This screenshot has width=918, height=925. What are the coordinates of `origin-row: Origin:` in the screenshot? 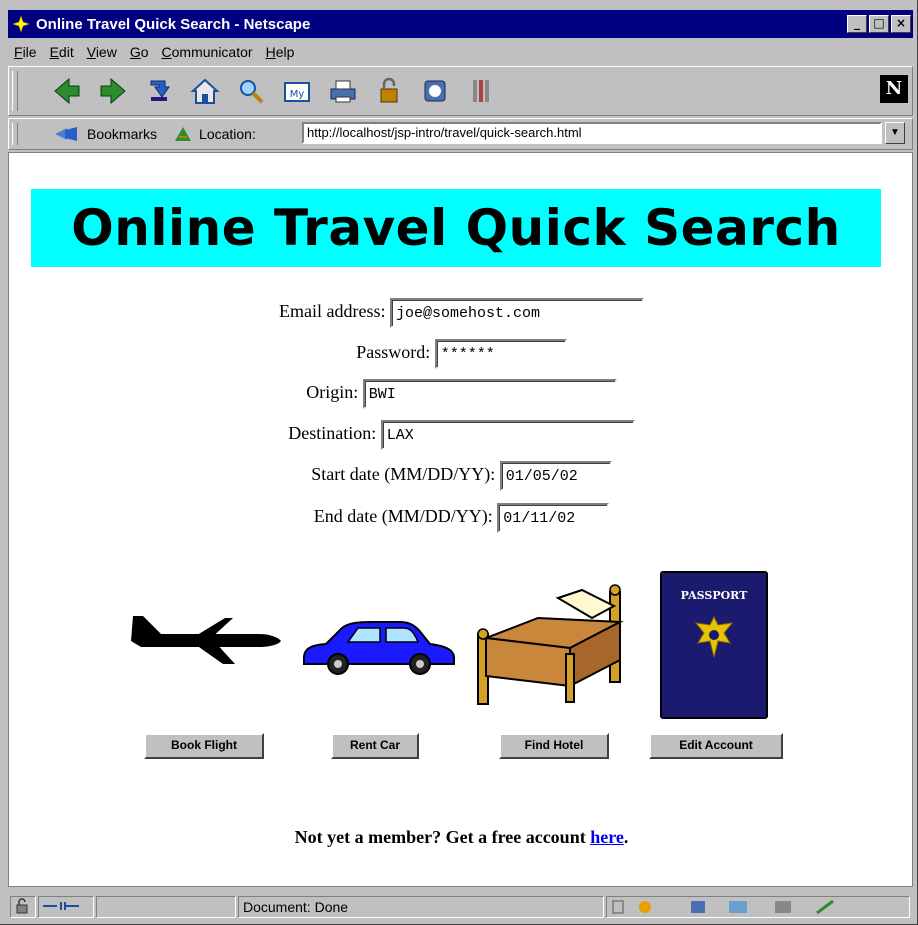 It's located at (460, 394).